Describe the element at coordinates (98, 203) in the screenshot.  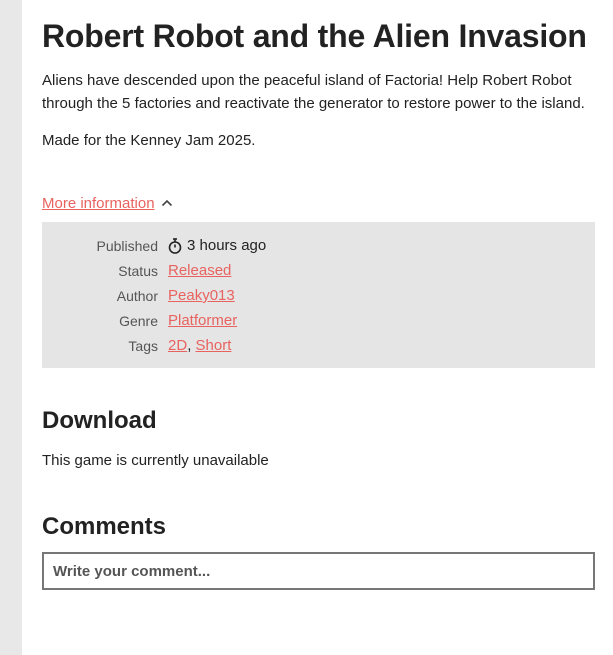
I see `more-information-link: More information` at that location.